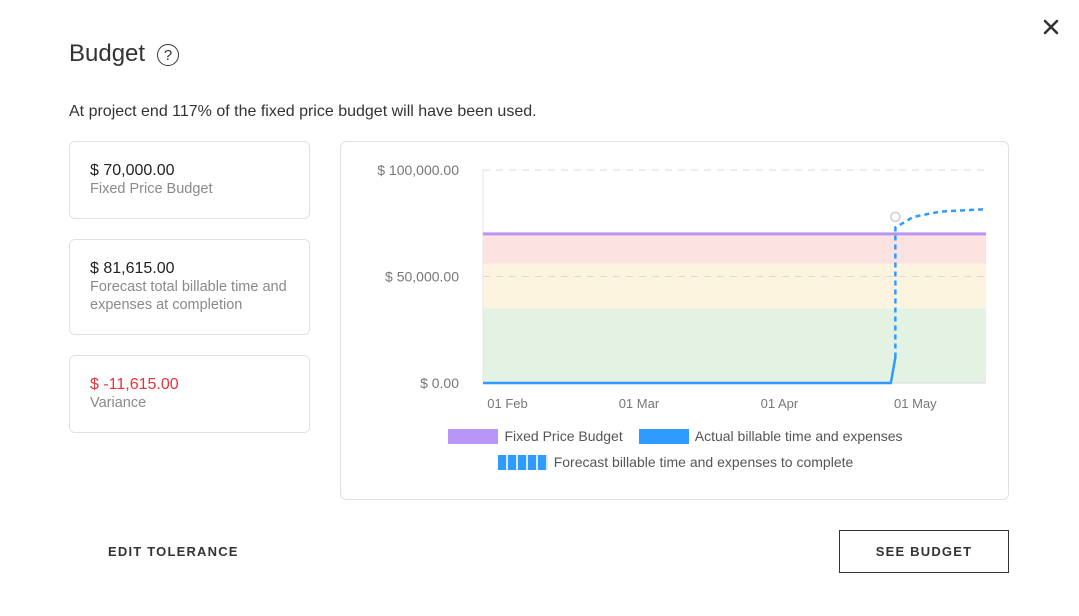 The image size is (1079, 616). I want to click on forecast-start-marker, so click(895, 217).